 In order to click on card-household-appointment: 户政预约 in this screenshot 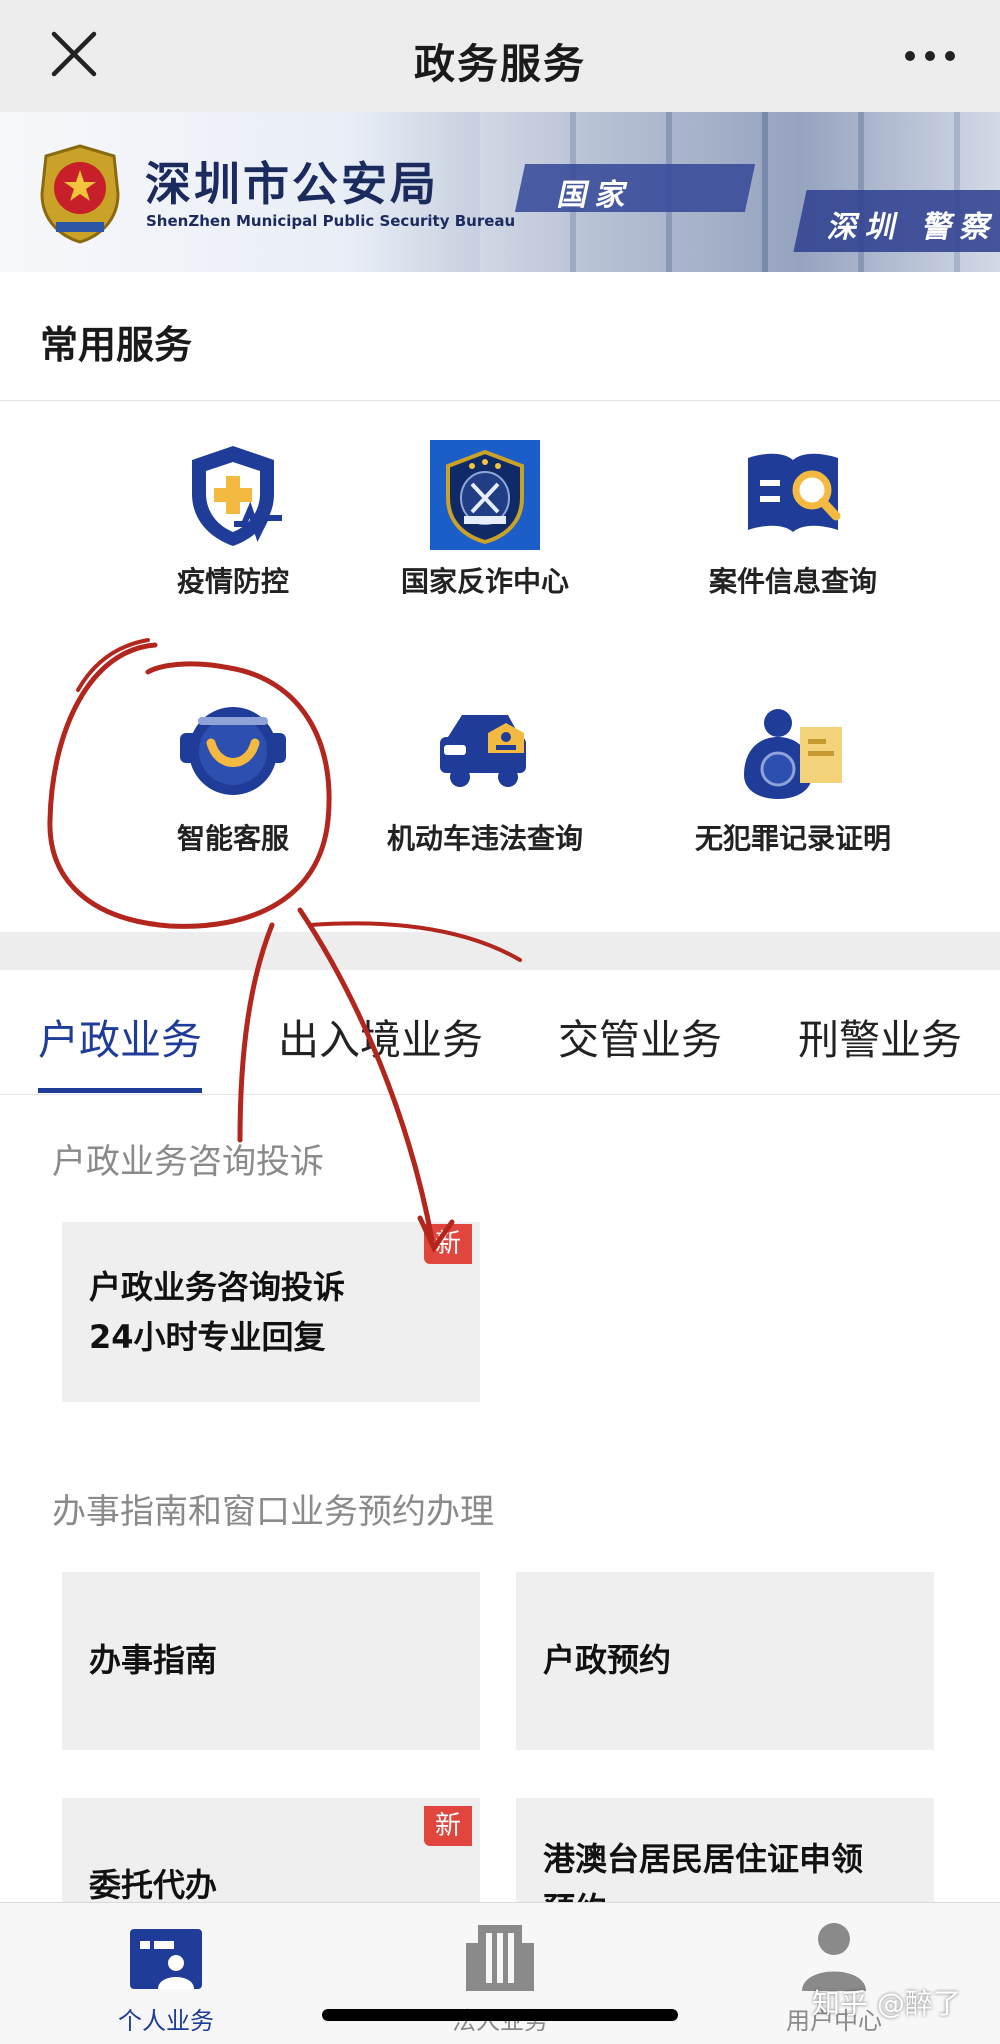, I will do `click(725, 1661)`.